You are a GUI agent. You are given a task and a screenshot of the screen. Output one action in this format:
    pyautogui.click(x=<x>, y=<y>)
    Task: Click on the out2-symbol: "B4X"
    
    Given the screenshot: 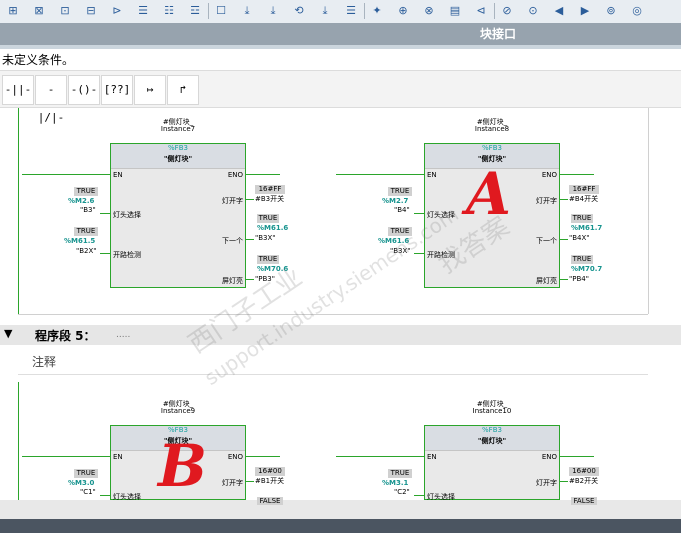 What is the action you would take?
    pyautogui.click(x=579, y=238)
    